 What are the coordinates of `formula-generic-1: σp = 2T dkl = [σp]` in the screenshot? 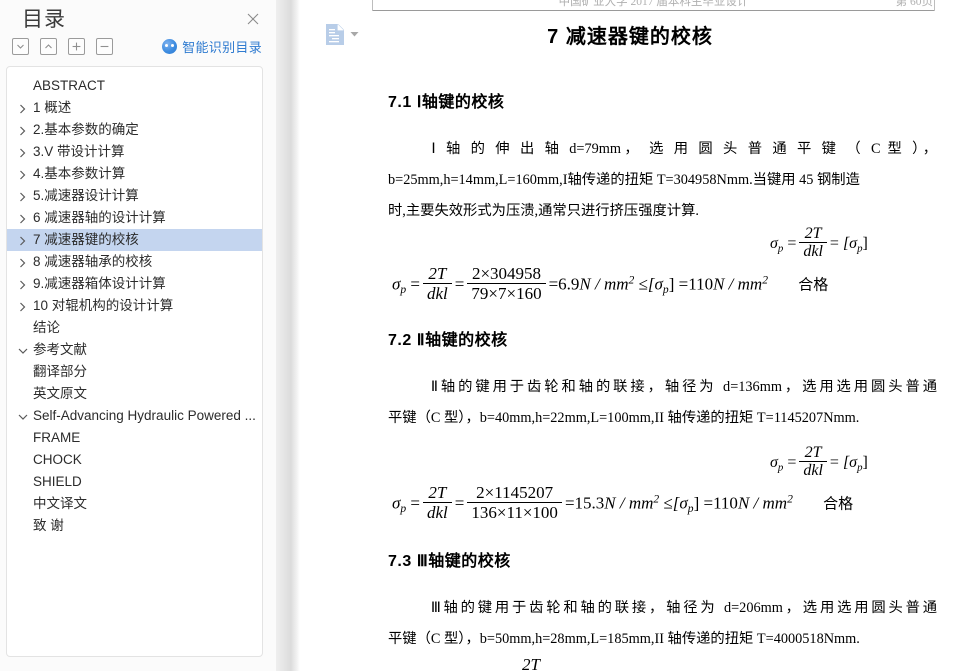 It's located at (819, 244).